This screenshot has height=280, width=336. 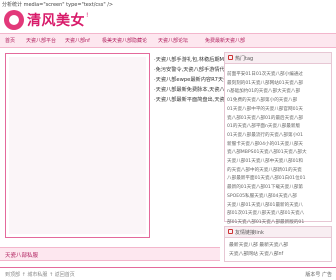 I want to click on friend-links-list: 最新天瓷八部 最新天瓷八部 天瓷八部网站 天瓷八部nf, so click(x=279, y=250).